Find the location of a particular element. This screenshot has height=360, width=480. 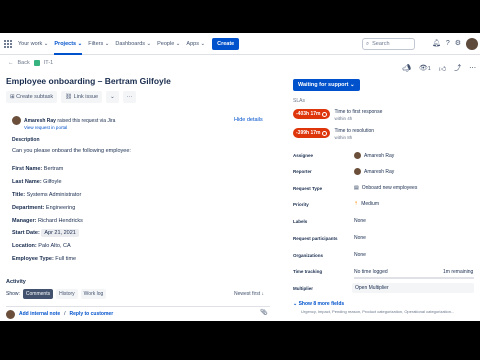

field-first-name: First Name: Bertram is located at coordinates (37, 169).